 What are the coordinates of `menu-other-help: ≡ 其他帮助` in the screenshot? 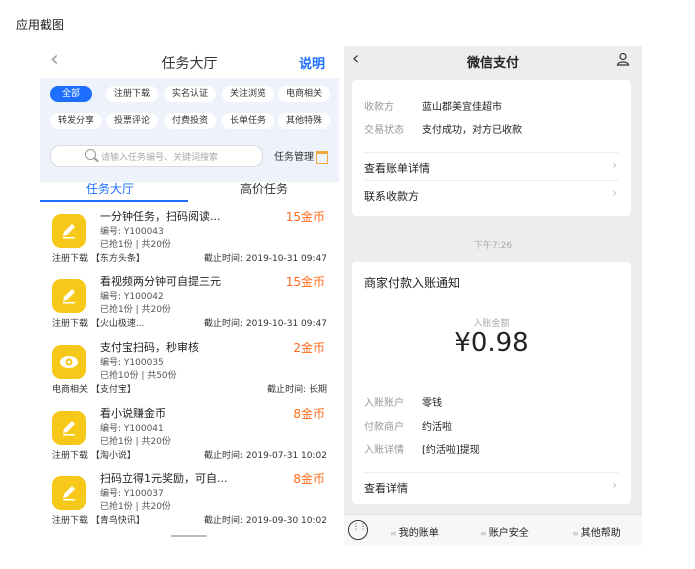 It's located at (596, 531).